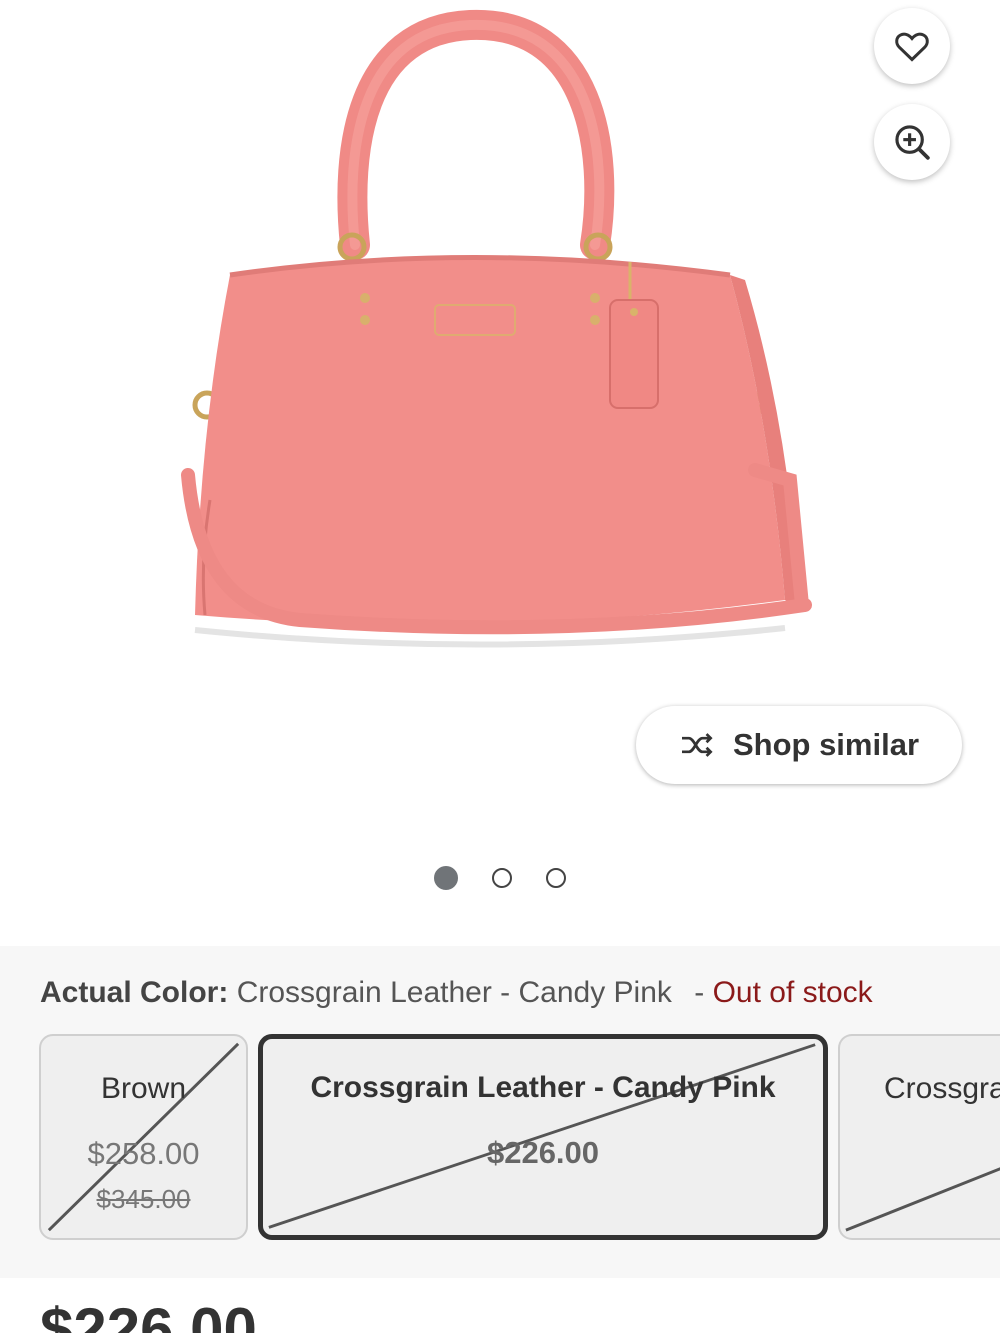 Image resolution: width=1000 pixels, height=1333 pixels. I want to click on color-swatch-crossgrain: Crossgra, so click(919, 1137).